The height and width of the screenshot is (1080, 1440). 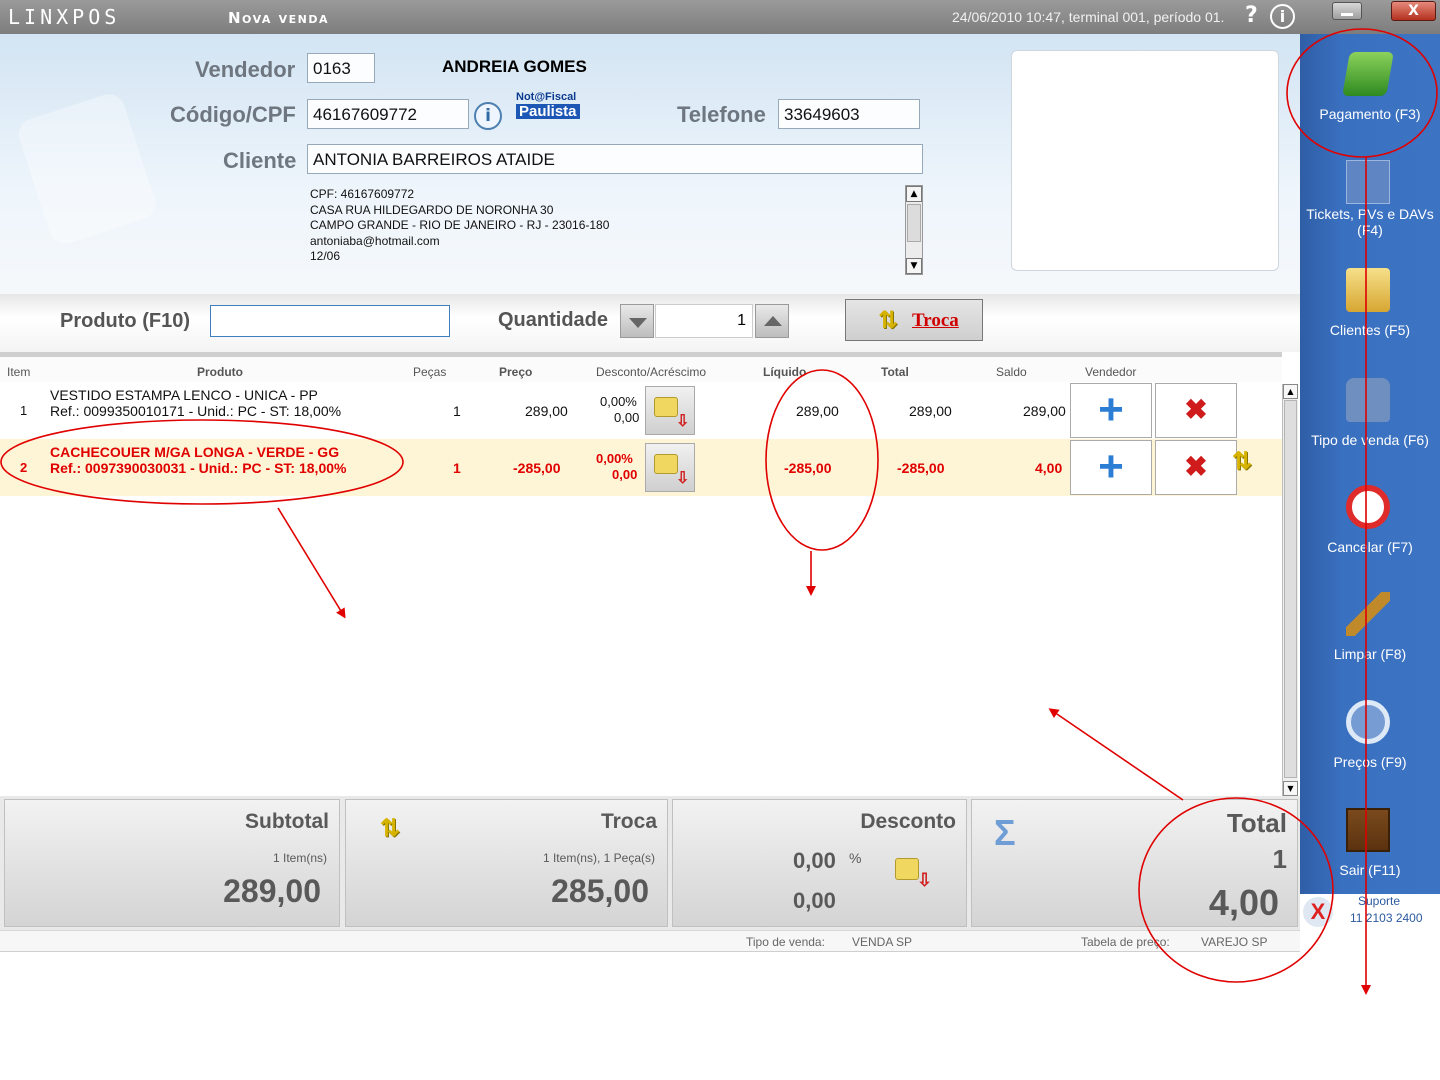 I want to click on troca-button: ⇅ Troca, so click(x=914, y=320).